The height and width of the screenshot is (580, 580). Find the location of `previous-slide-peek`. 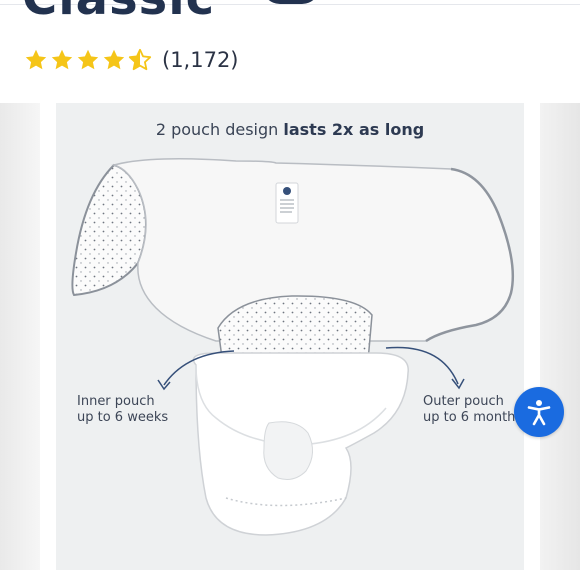

previous-slide-peek is located at coordinates (20, 336).